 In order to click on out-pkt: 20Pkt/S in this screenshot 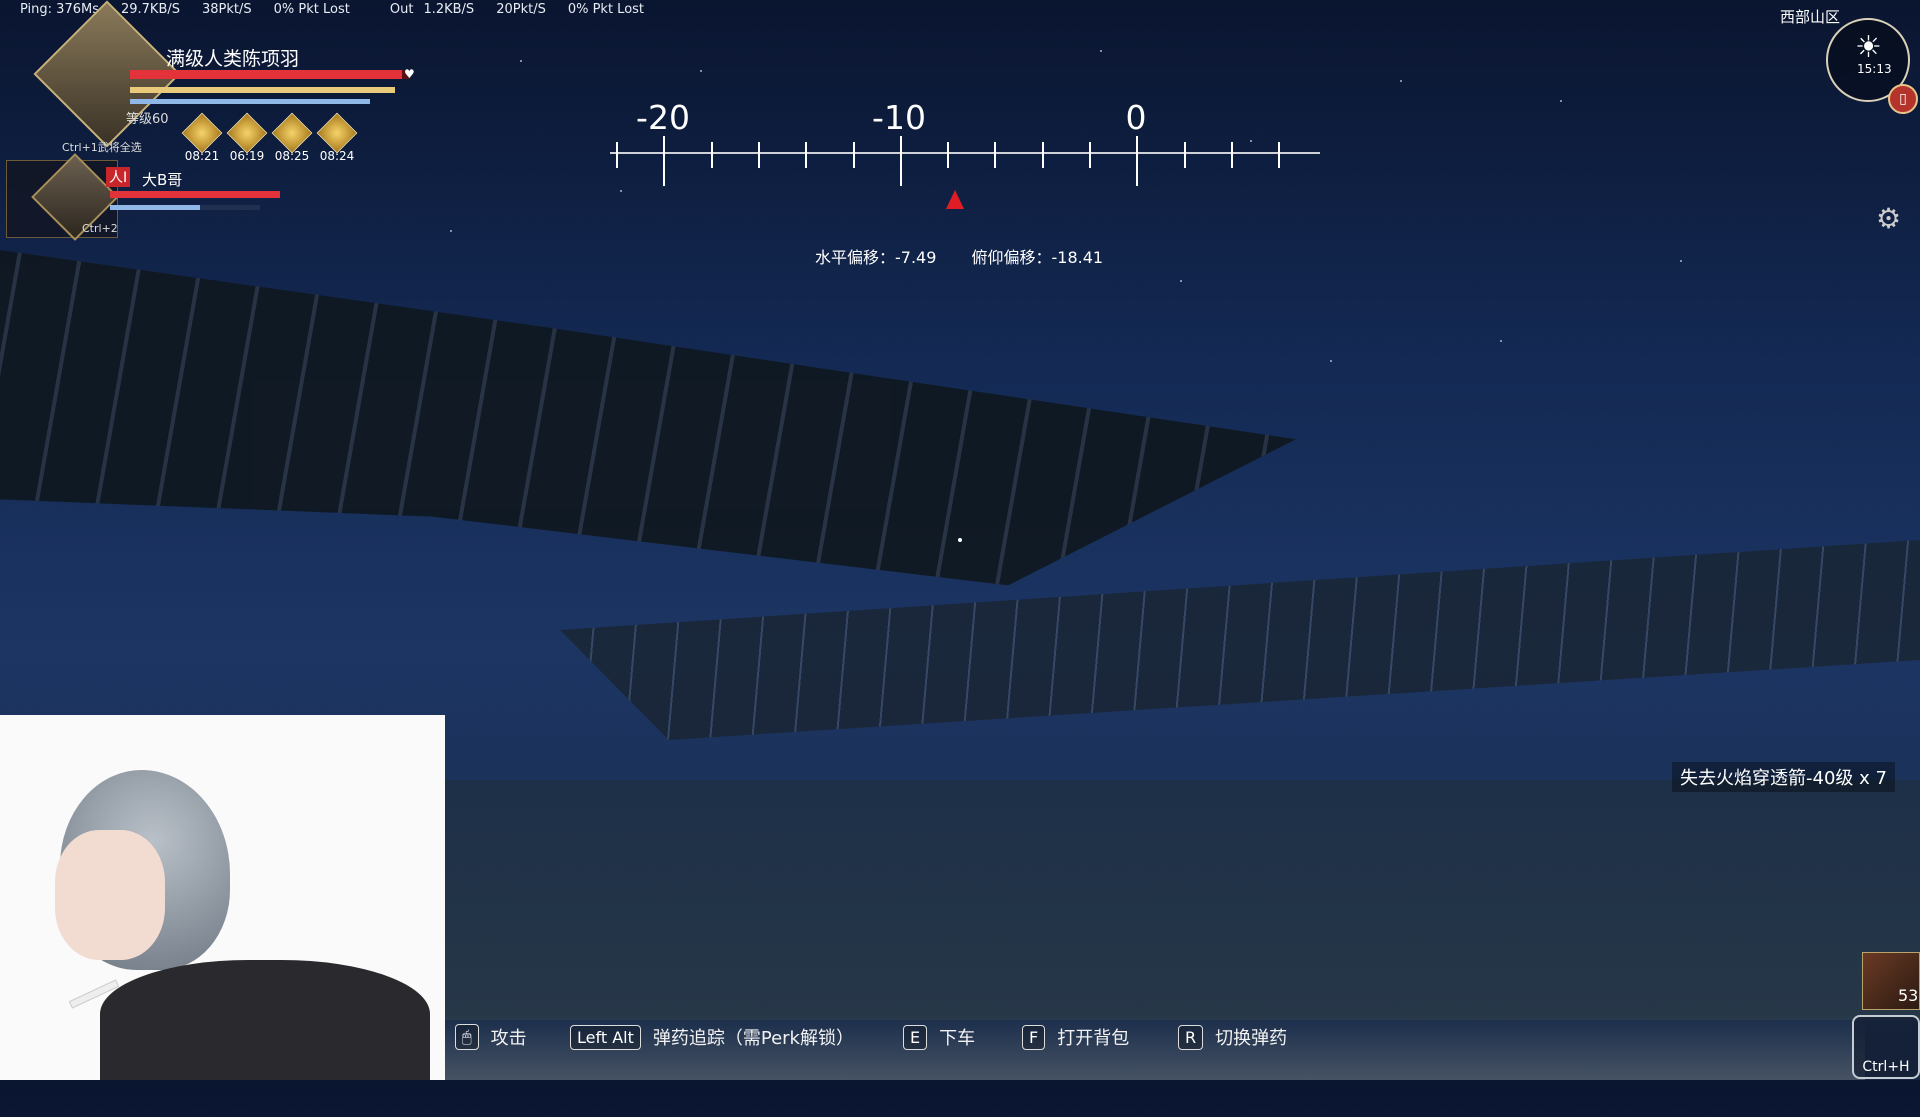, I will do `click(521, 9)`.